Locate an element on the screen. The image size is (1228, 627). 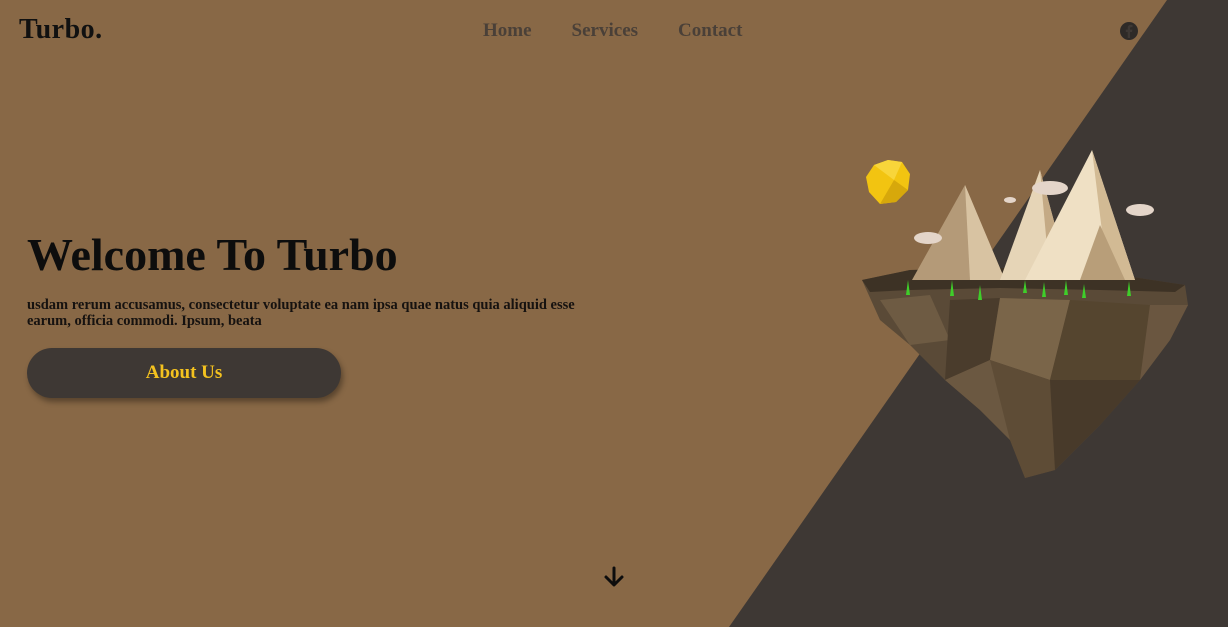
nav-home-link: Home is located at coordinates (507, 31).